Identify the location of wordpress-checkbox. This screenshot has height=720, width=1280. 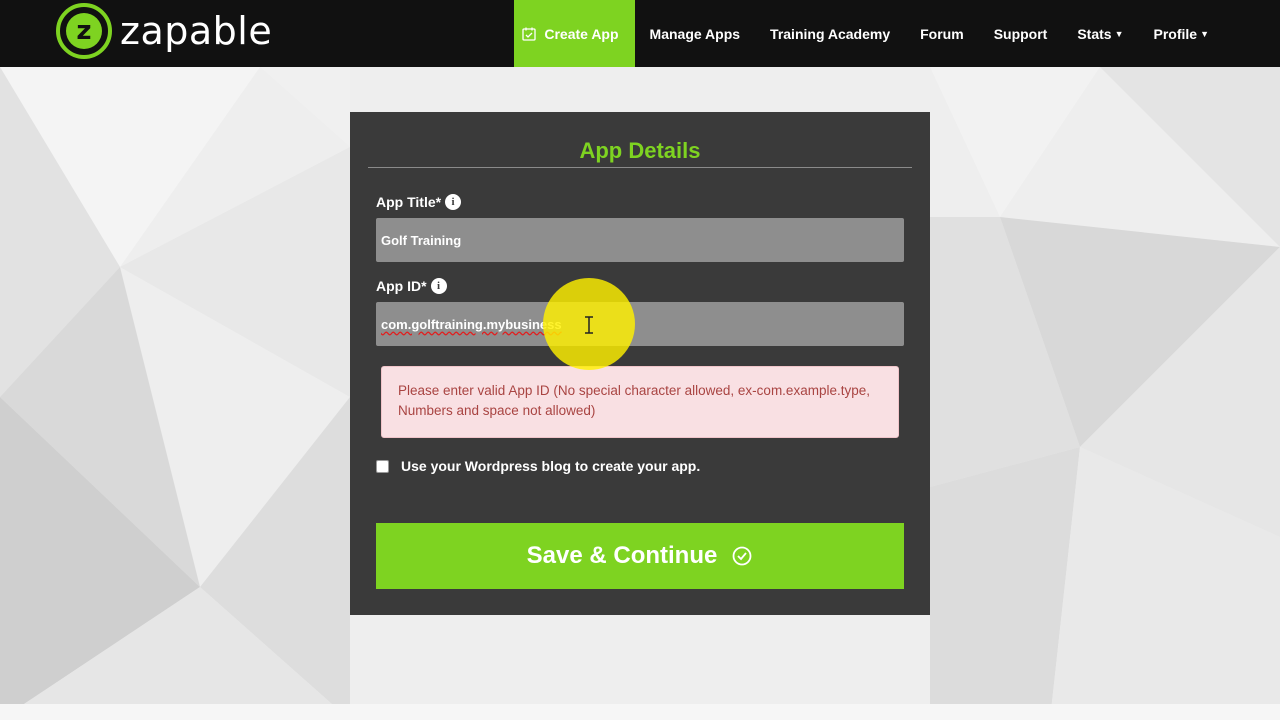
(382, 466).